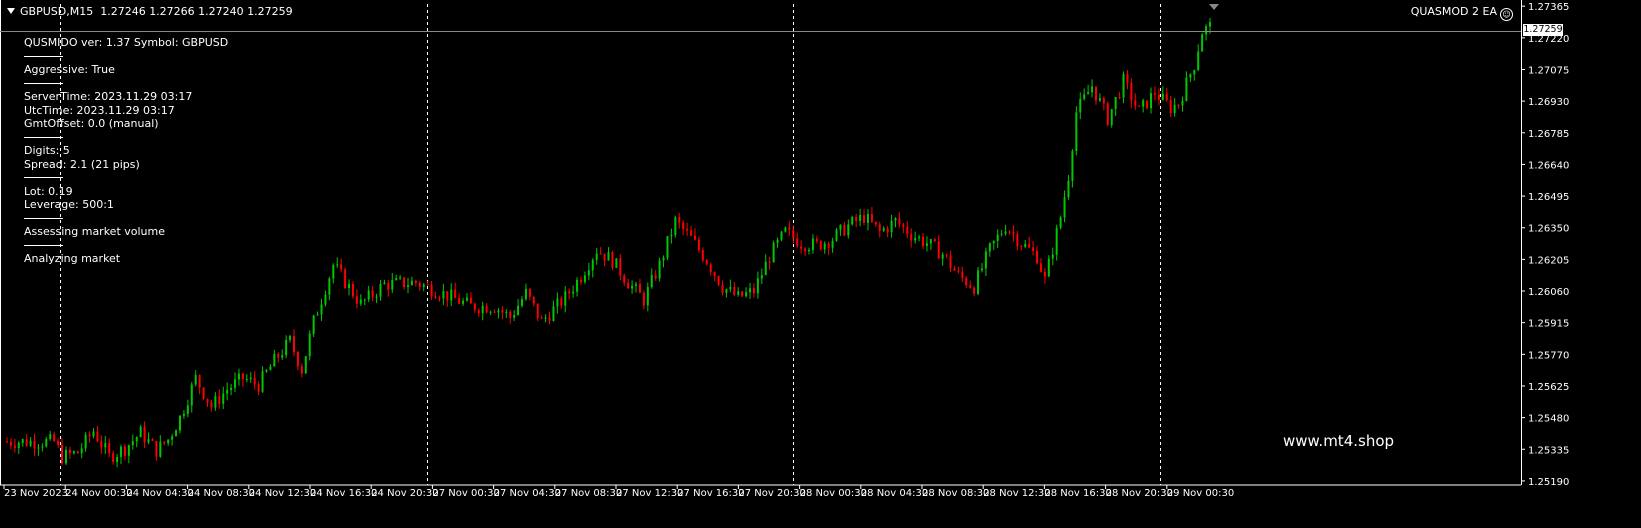 The height and width of the screenshot is (528, 1641). I want to click on dropdown-triangle-icon, so click(11, 11).